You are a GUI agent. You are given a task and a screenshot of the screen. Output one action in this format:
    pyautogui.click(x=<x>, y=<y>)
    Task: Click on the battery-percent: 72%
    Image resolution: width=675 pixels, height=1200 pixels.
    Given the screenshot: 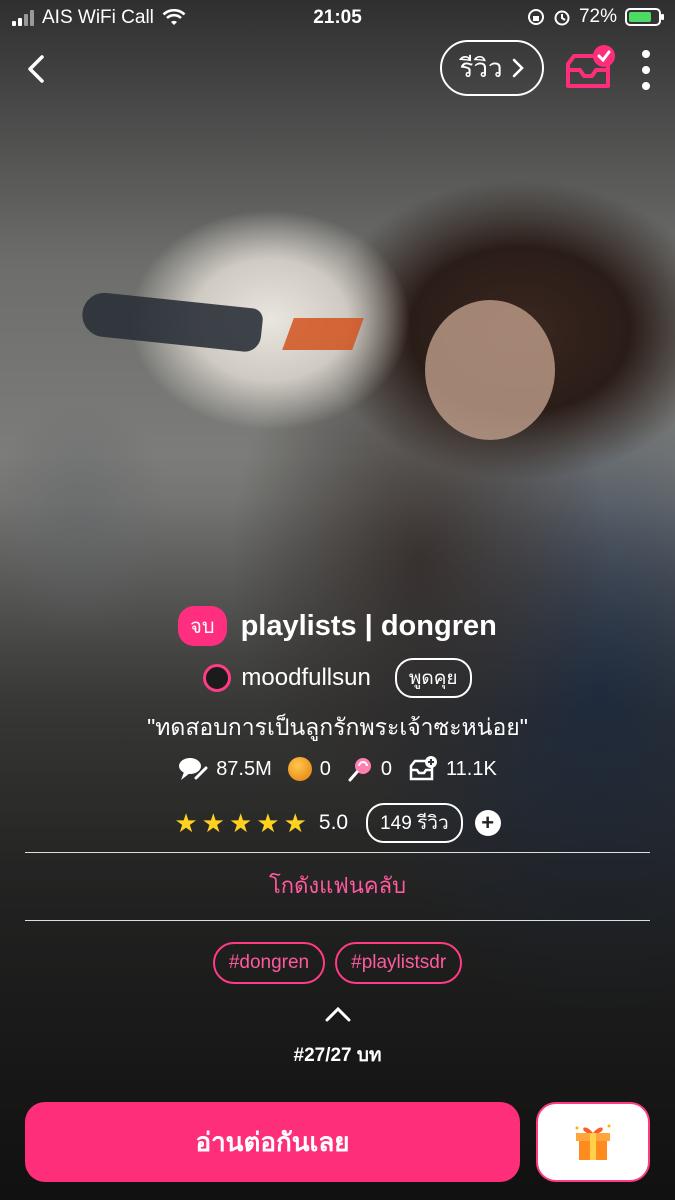 What is the action you would take?
    pyautogui.click(x=597, y=16)
    